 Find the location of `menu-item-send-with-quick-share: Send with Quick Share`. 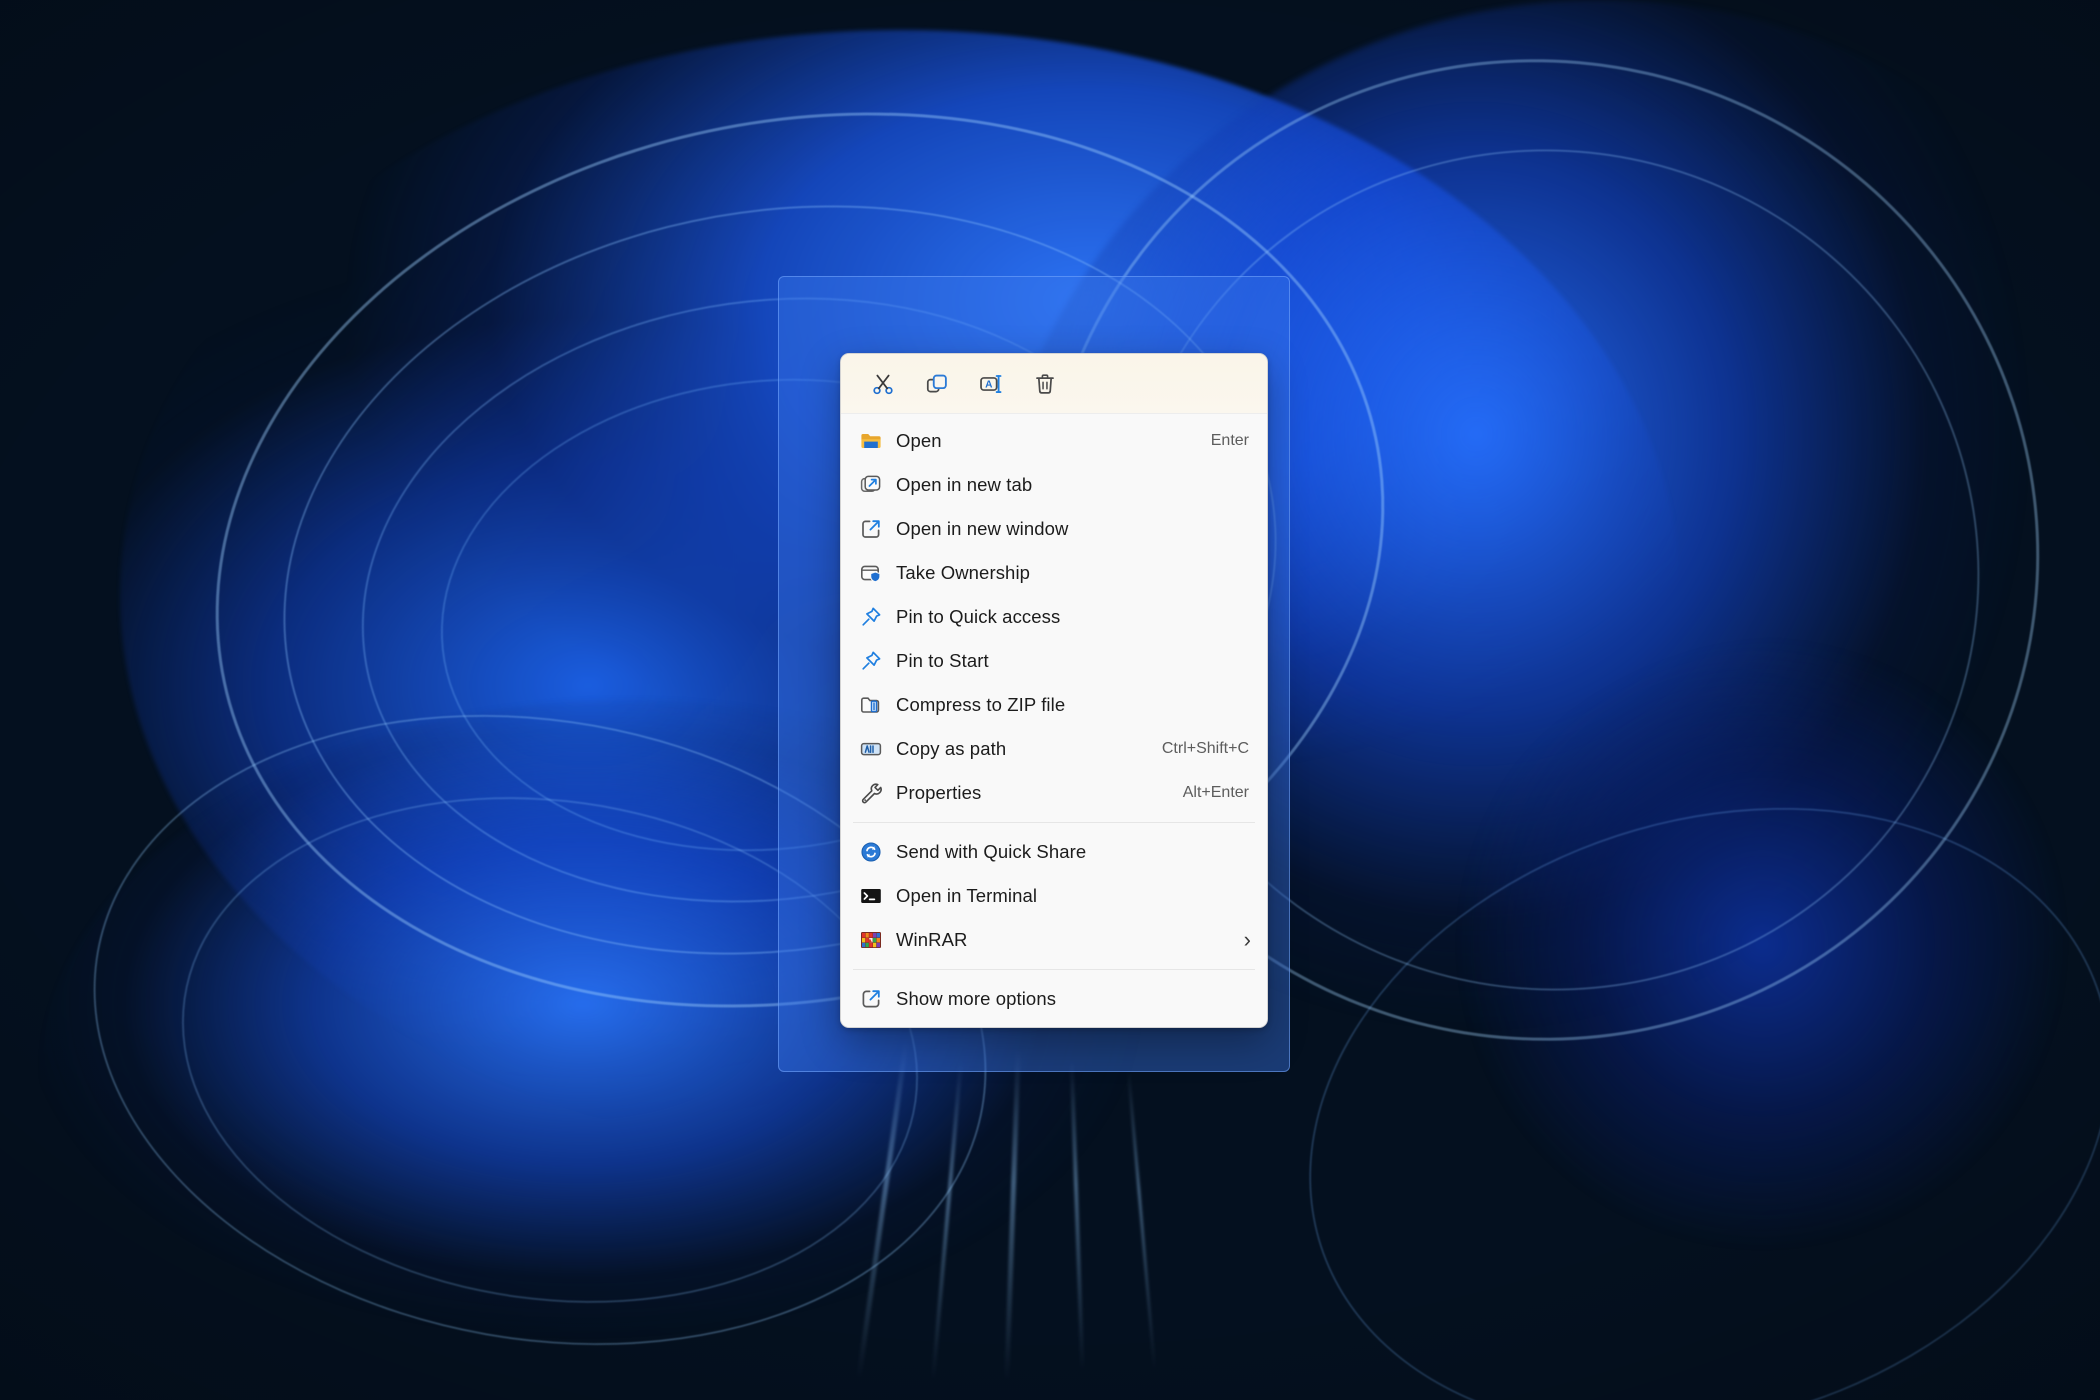

menu-item-send-with-quick-share: Send with Quick Share is located at coordinates (1054, 852).